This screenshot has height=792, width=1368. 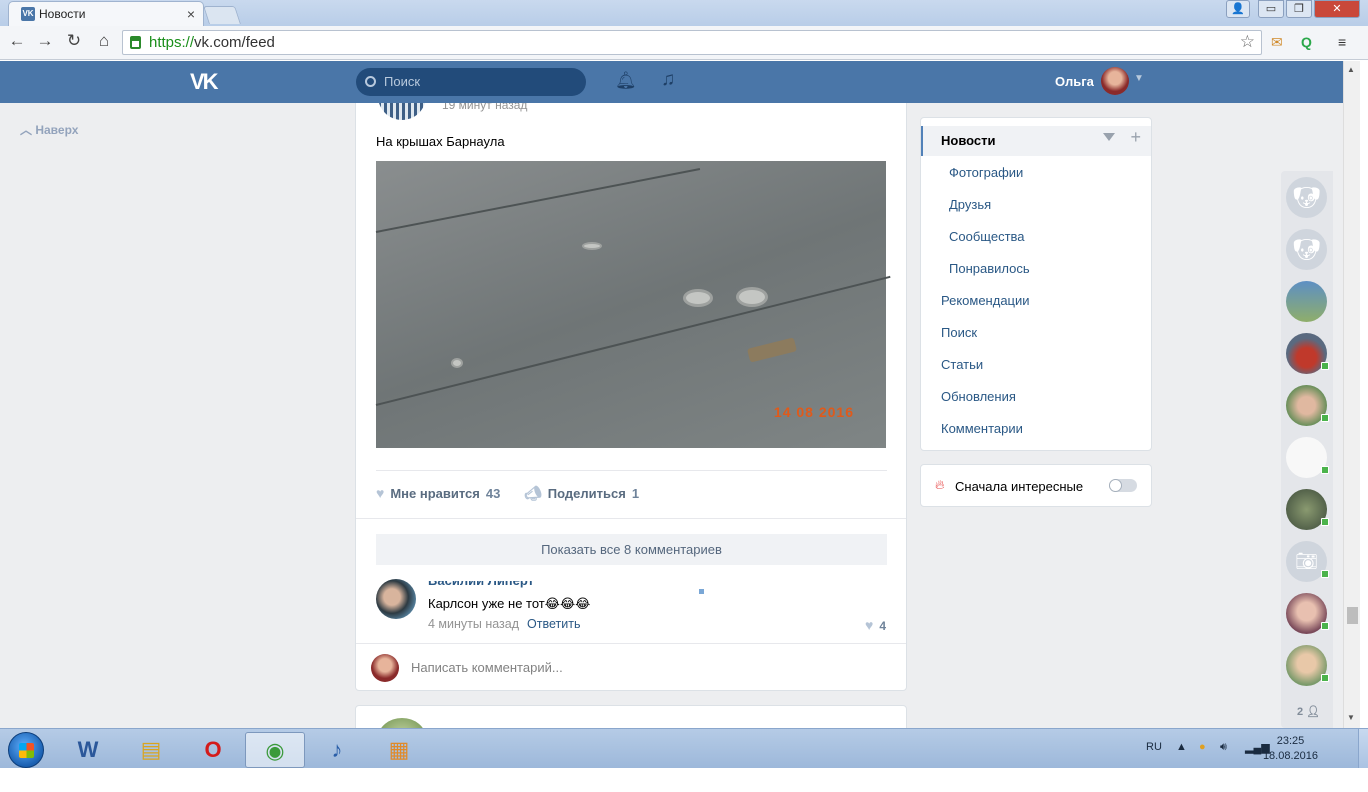 What do you see at coordinates (509, 603) in the screenshot?
I see `comment-text: Карлсон уже не тот😂😂😂` at bounding box center [509, 603].